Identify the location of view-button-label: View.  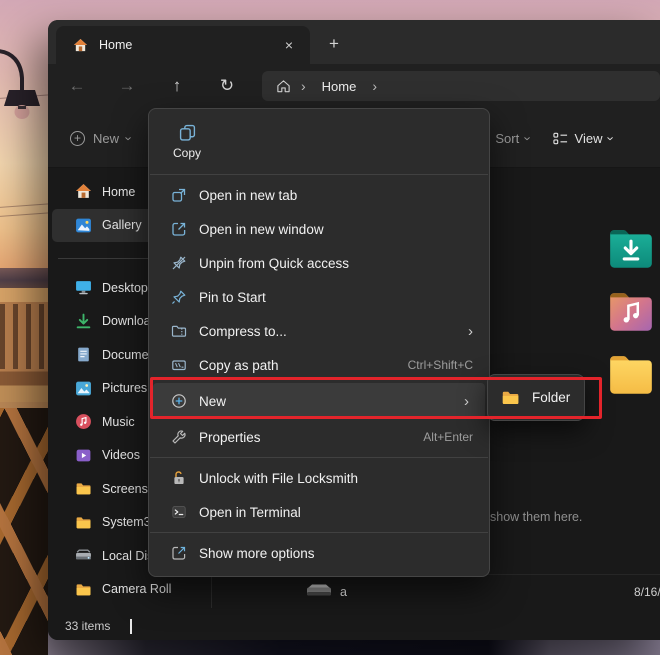
(588, 138).